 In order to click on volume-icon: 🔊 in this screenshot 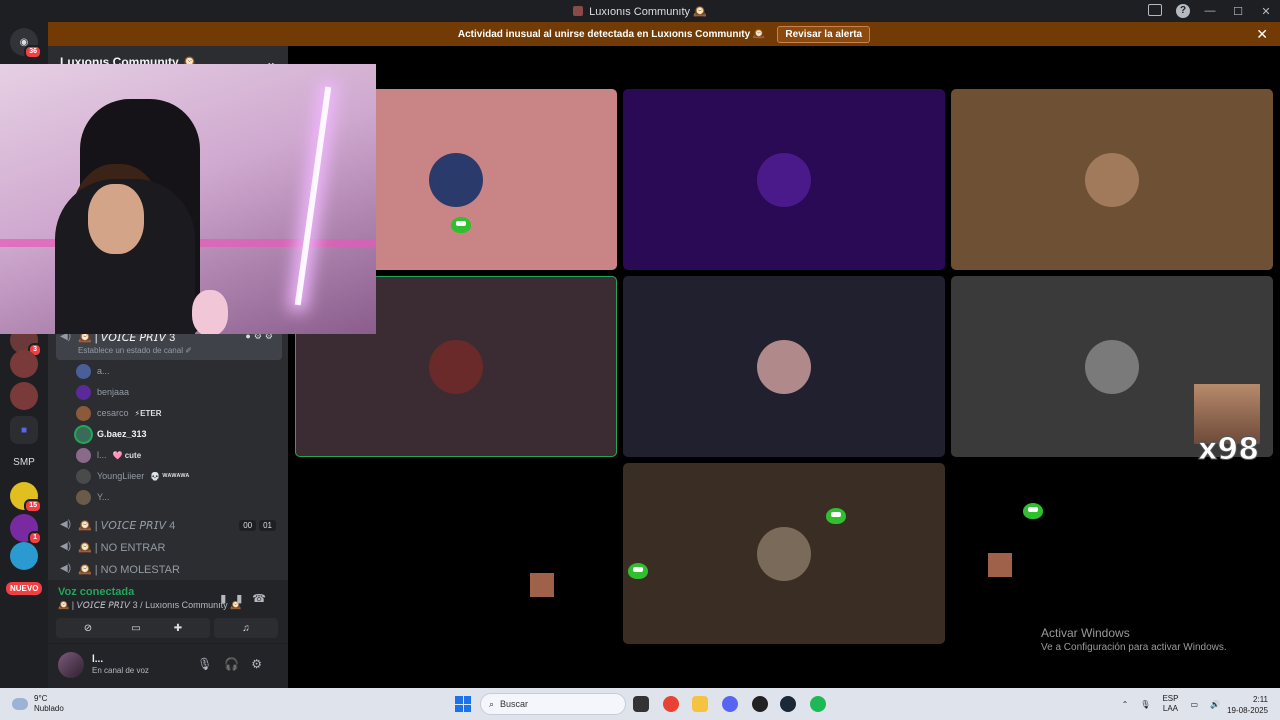, I will do `click(1215, 704)`.